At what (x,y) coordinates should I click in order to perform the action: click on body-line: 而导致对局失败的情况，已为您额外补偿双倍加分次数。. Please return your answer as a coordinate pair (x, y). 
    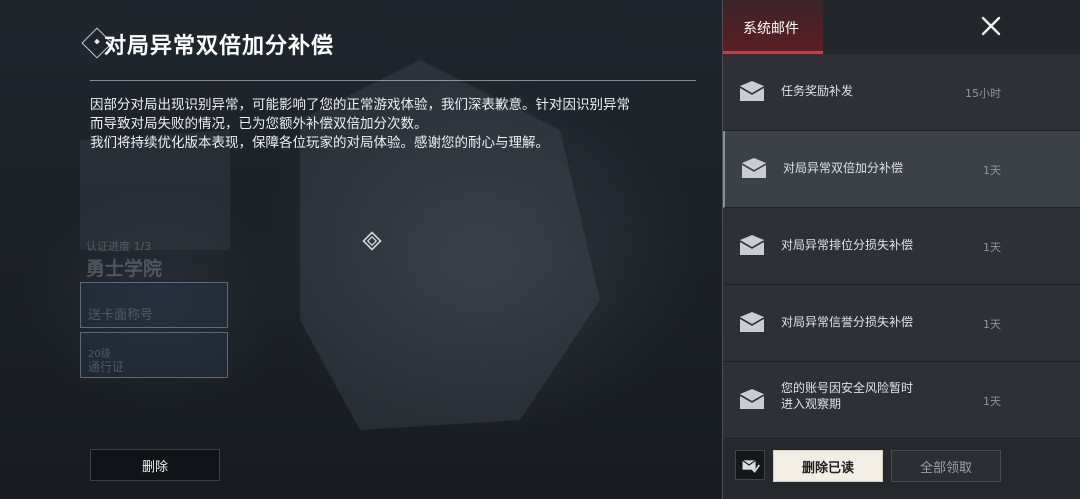
    Looking at the image, I should click on (259, 124).